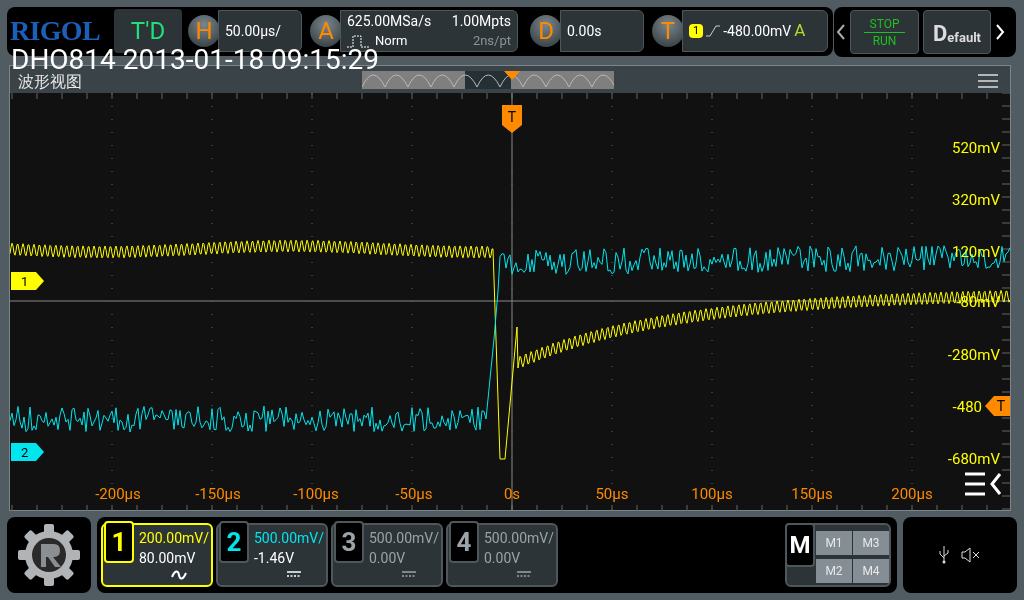 This screenshot has height=600, width=1024. I want to click on trigger-position-icon, so click(512, 76).